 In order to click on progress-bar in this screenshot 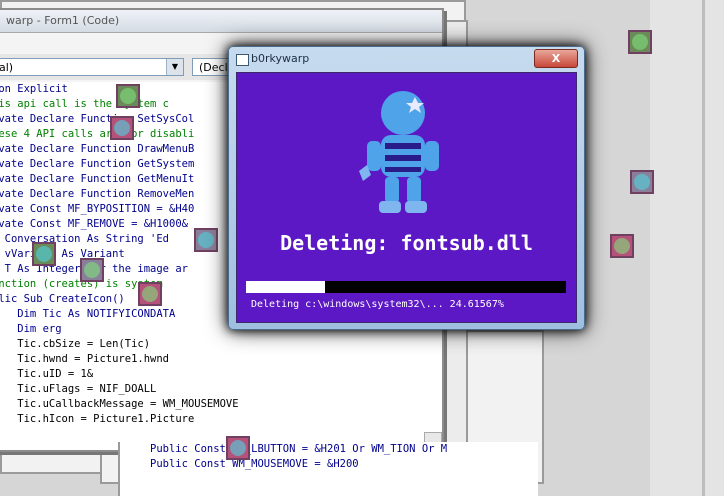, I will do `click(406, 287)`.